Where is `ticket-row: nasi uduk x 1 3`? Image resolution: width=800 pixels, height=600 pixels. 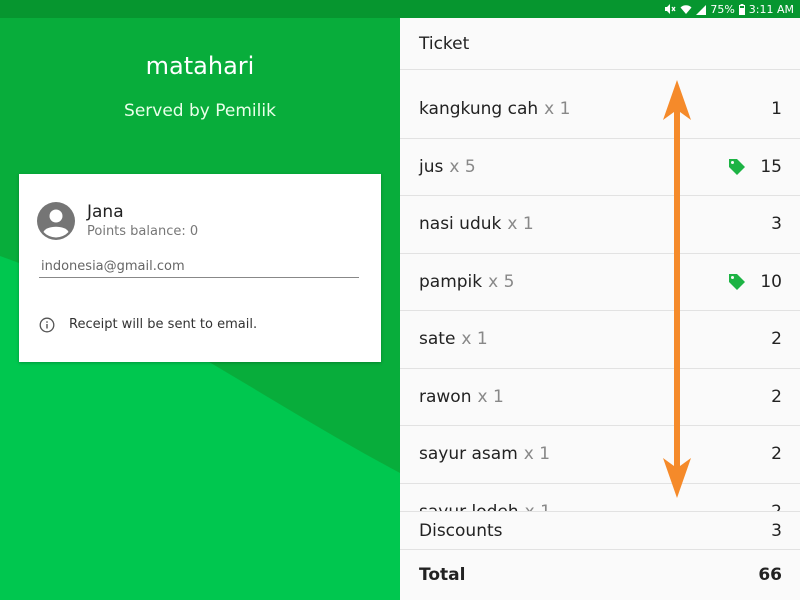
ticket-row: nasi uduk x 1 3 is located at coordinates (600, 225).